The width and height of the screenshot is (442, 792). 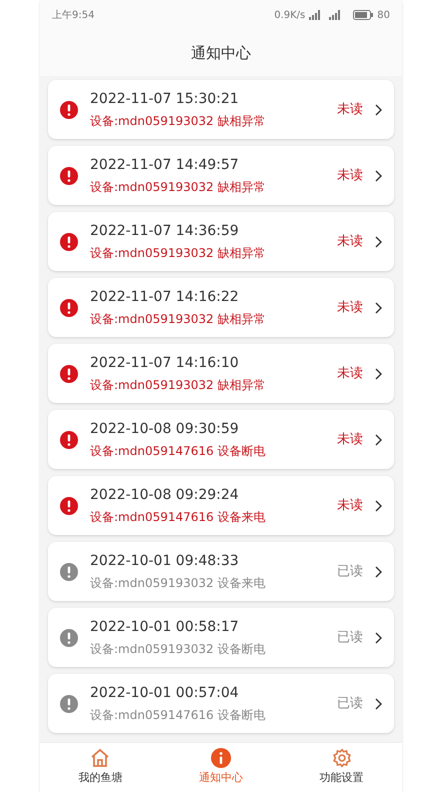 What do you see at coordinates (221, 241) in the screenshot?
I see `notification-card: 2022-11-07 14:36:59 设备:mdn059193032 缺相异常 未读` at bounding box center [221, 241].